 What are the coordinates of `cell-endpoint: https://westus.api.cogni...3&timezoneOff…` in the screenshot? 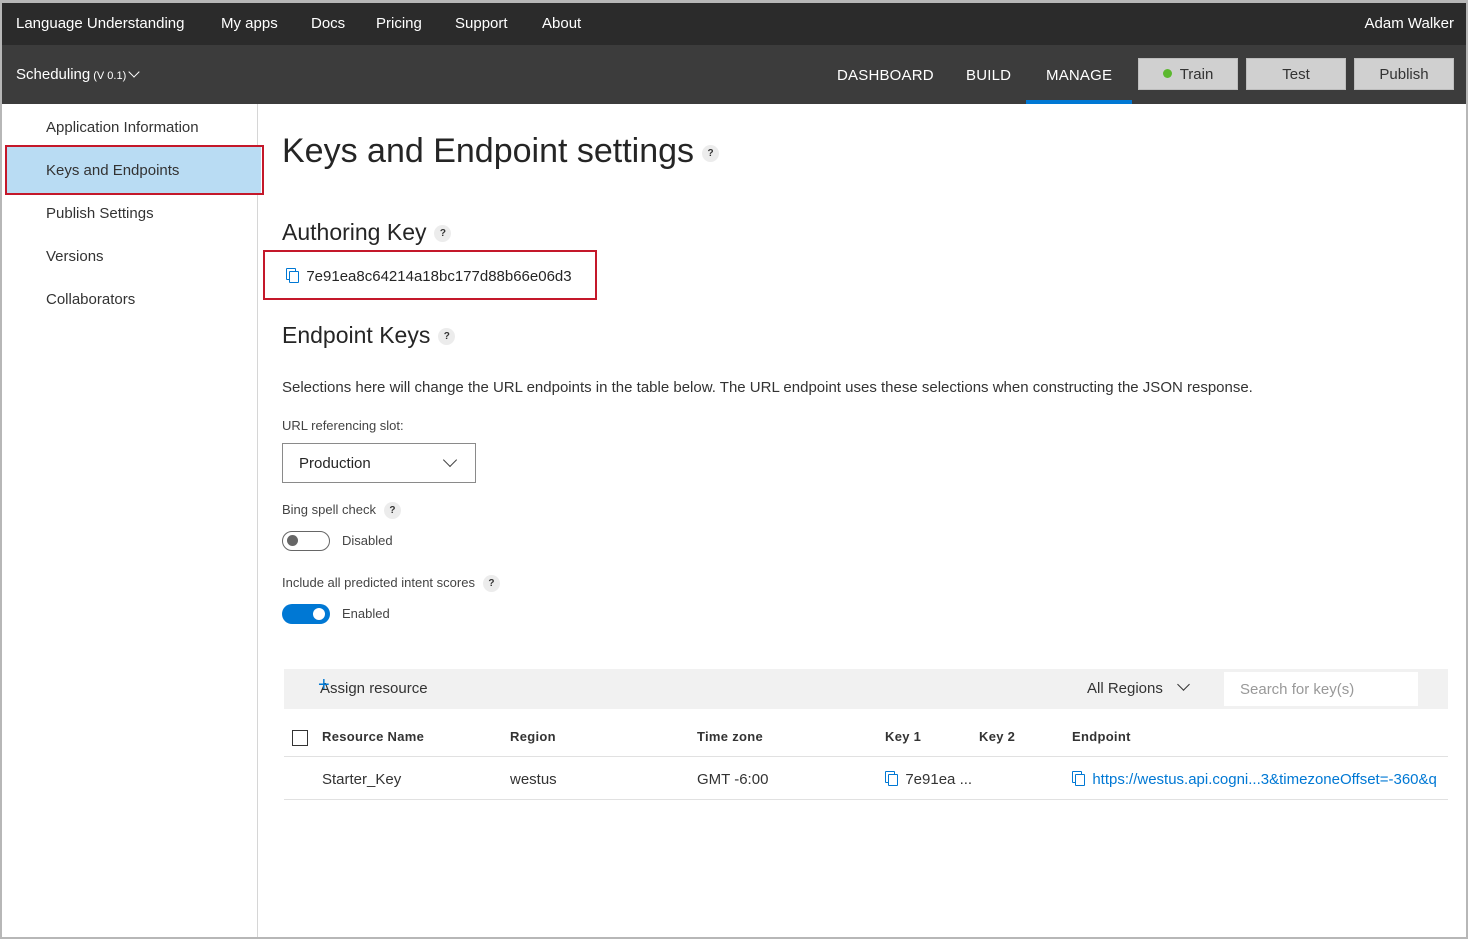 It's located at (1260, 779).